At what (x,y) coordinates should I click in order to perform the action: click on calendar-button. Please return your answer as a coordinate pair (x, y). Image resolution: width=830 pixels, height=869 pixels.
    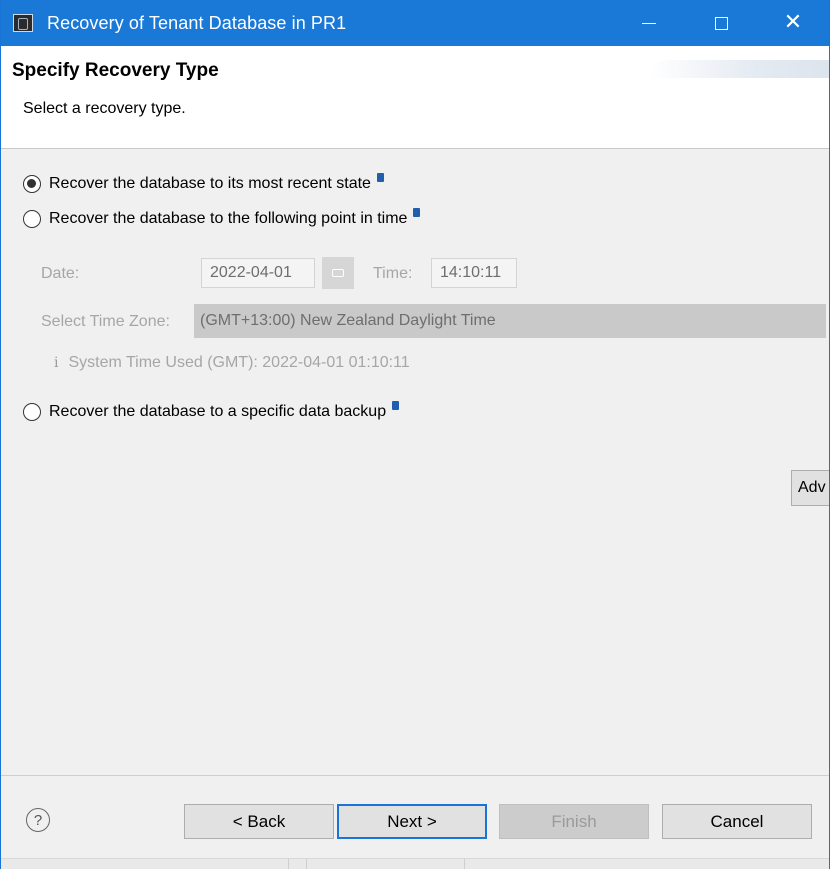
    Looking at the image, I should click on (338, 273).